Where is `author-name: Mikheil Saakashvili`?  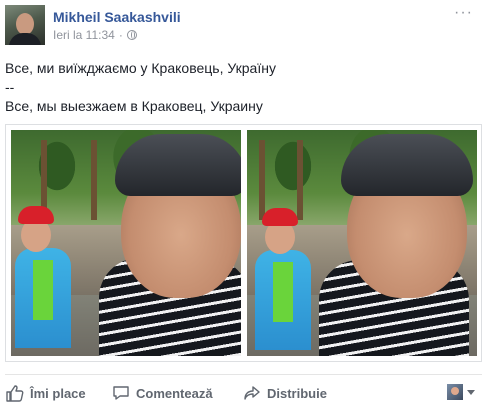 author-name: Mikheil Saakashvili is located at coordinates (117, 17).